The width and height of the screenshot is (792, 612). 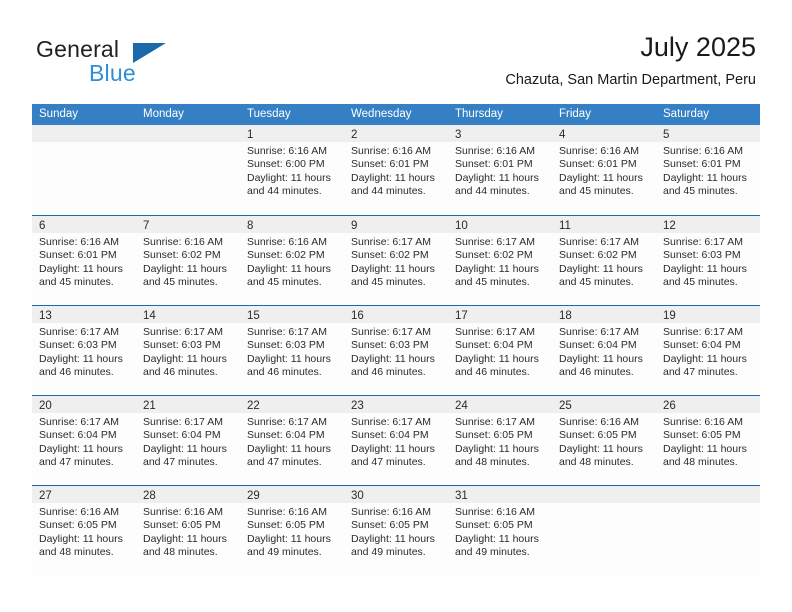 What do you see at coordinates (500, 404) in the screenshot?
I see `day-number-band: 24` at bounding box center [500, 404].